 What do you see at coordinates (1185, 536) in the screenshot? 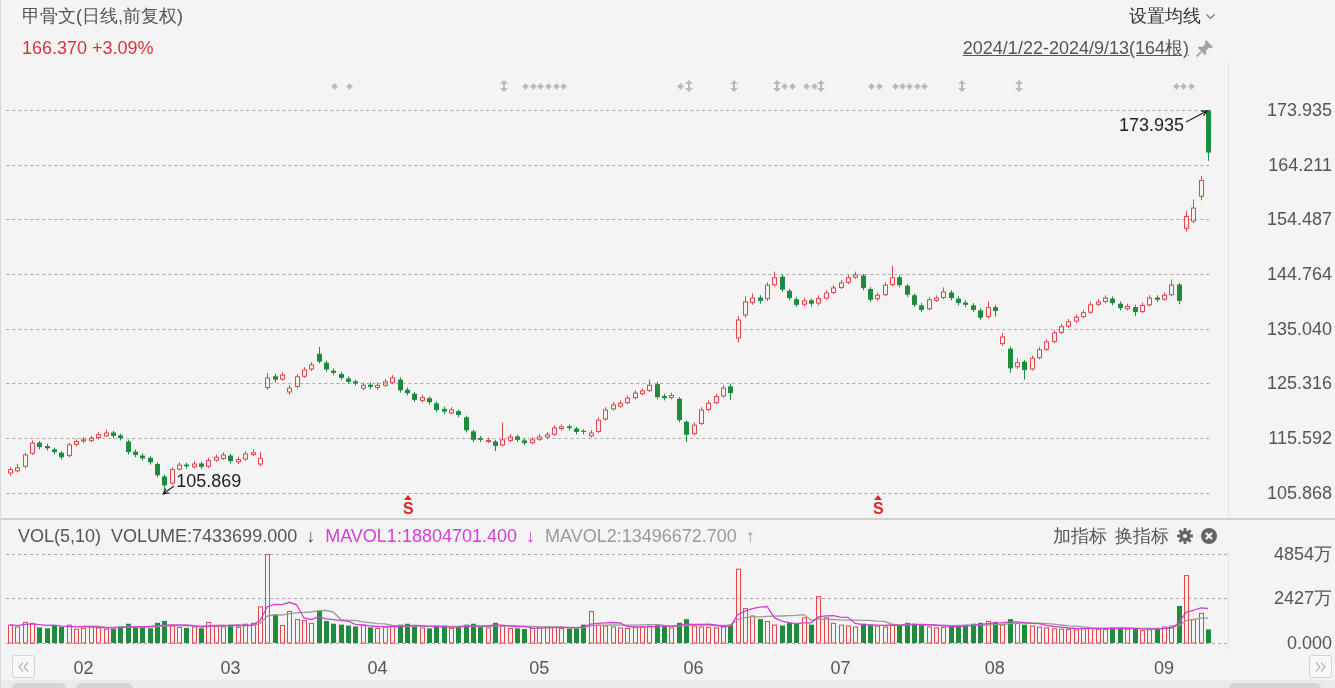
I see `settings-icon` at bounding box center [1185, 536].